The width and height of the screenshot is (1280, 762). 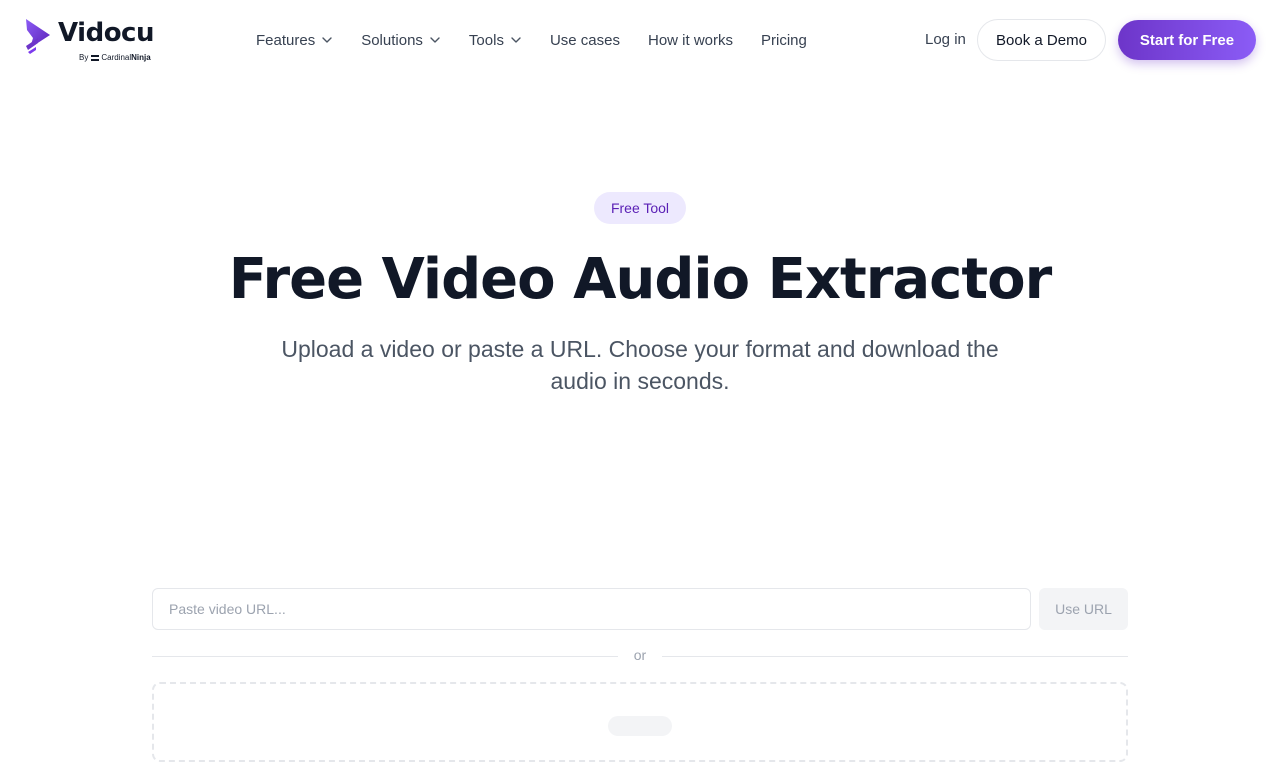 What do you see at coordinates (640, 655) in the screenshot?
I see `or-divider-label: or` at bounding box center [640, 655].